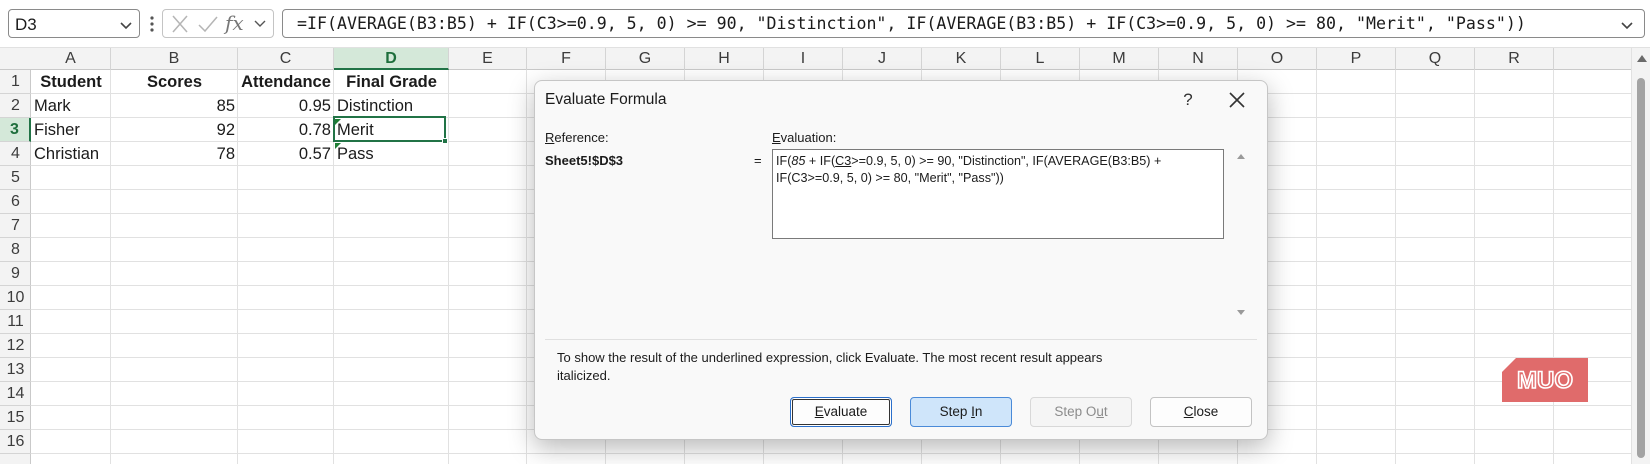 This screenshot has width=1650, height=464. Describe the element at coordinates (798, 161) in the screenshot. I see `evaluated-result: 85` at that location.